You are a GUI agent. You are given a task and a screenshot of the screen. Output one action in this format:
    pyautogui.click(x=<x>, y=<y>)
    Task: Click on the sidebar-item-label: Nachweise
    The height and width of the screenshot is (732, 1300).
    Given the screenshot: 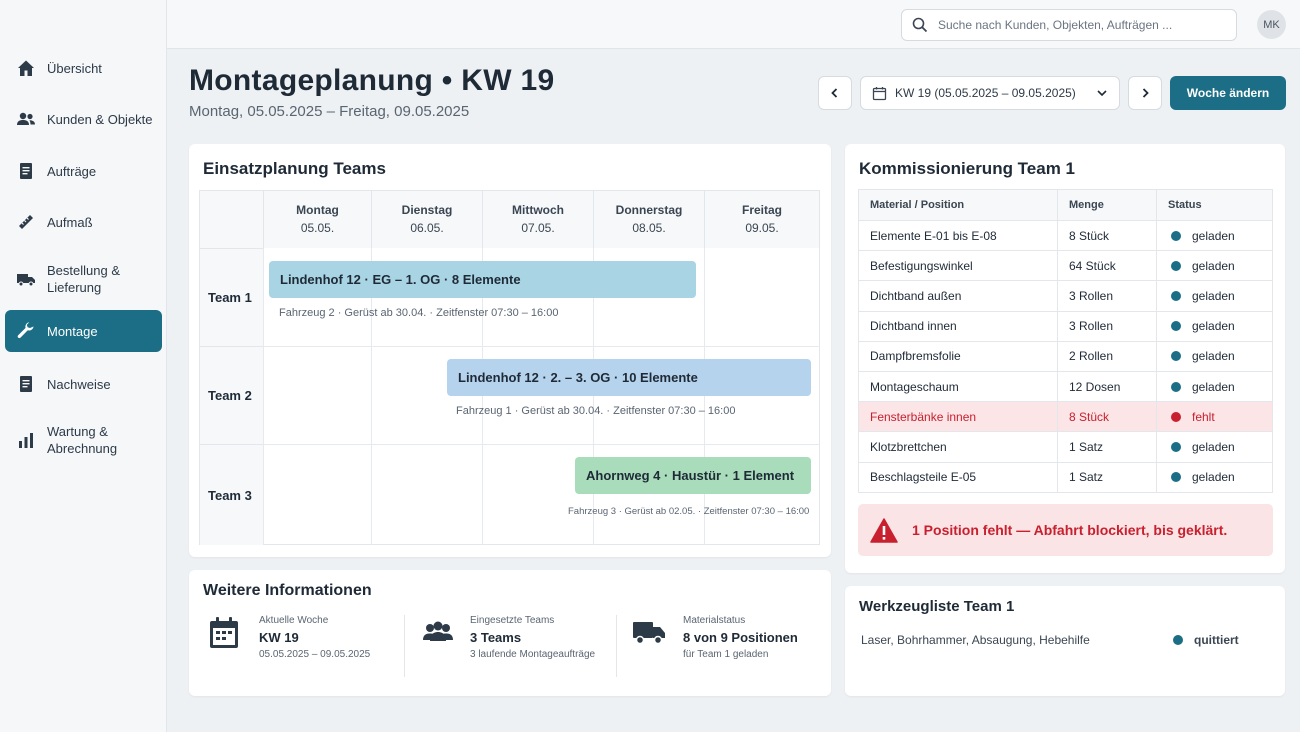 What is the action you would take?
    pyautogui.click(x=79, y=384)
    